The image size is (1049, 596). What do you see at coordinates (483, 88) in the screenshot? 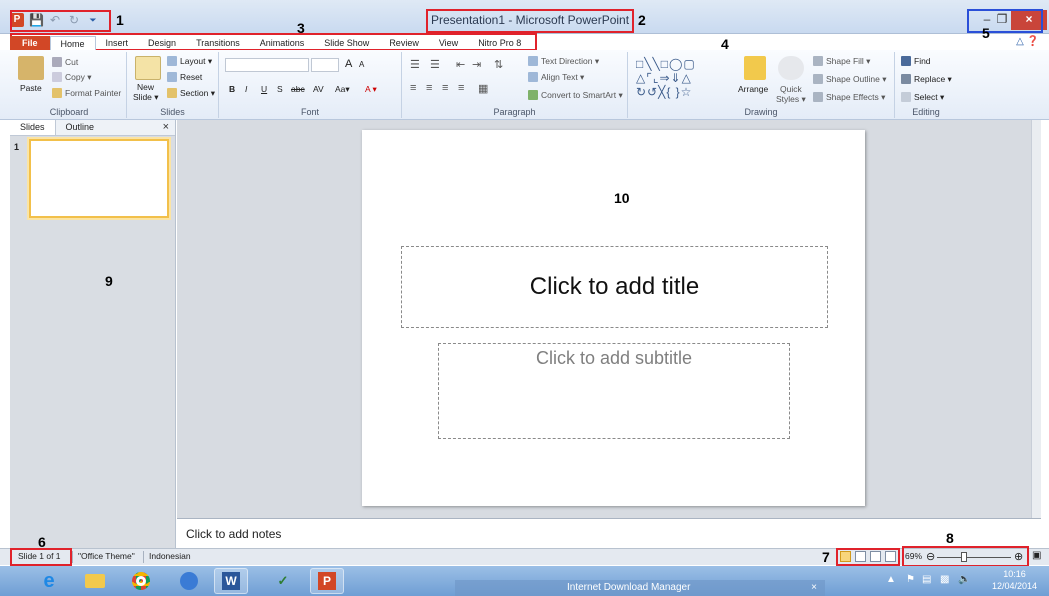
I see `columns-button: ▦` at bounding box center [483, 88].